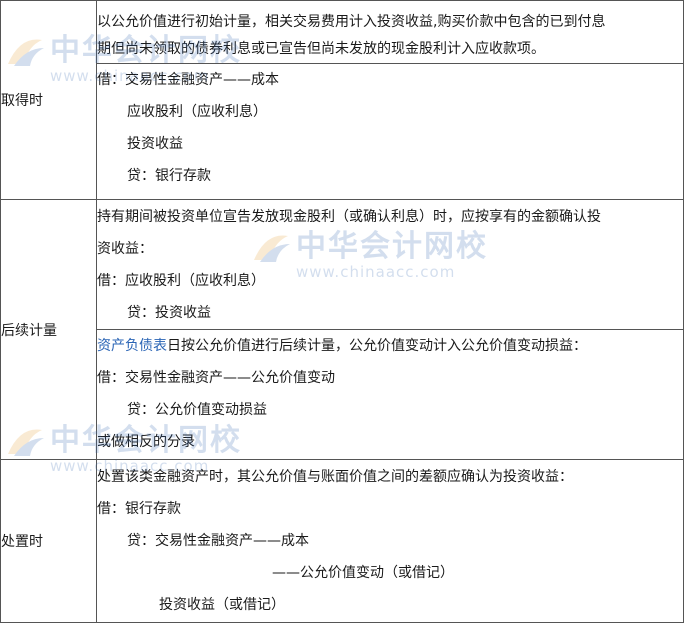 The image size is (684, 624). I want to click on disposal-line-4: ——公允价值变动（或借记）, so click(363, 573).